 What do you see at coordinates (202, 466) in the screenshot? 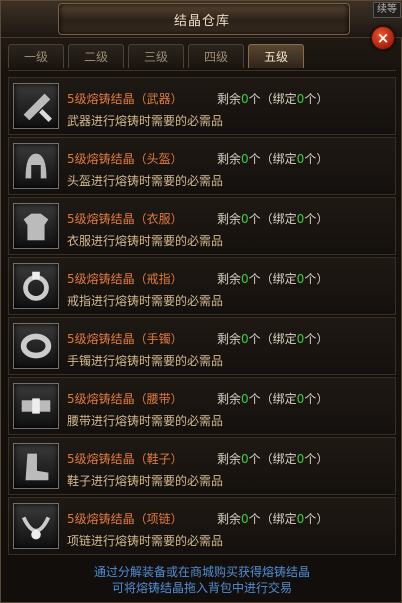
I see `crystal-item: 5级熔铸结晶（鞋子） 剩余0个（绑定0个） 鞋子进行熔铸时需要的必需品` at bounding box center [202, 466].